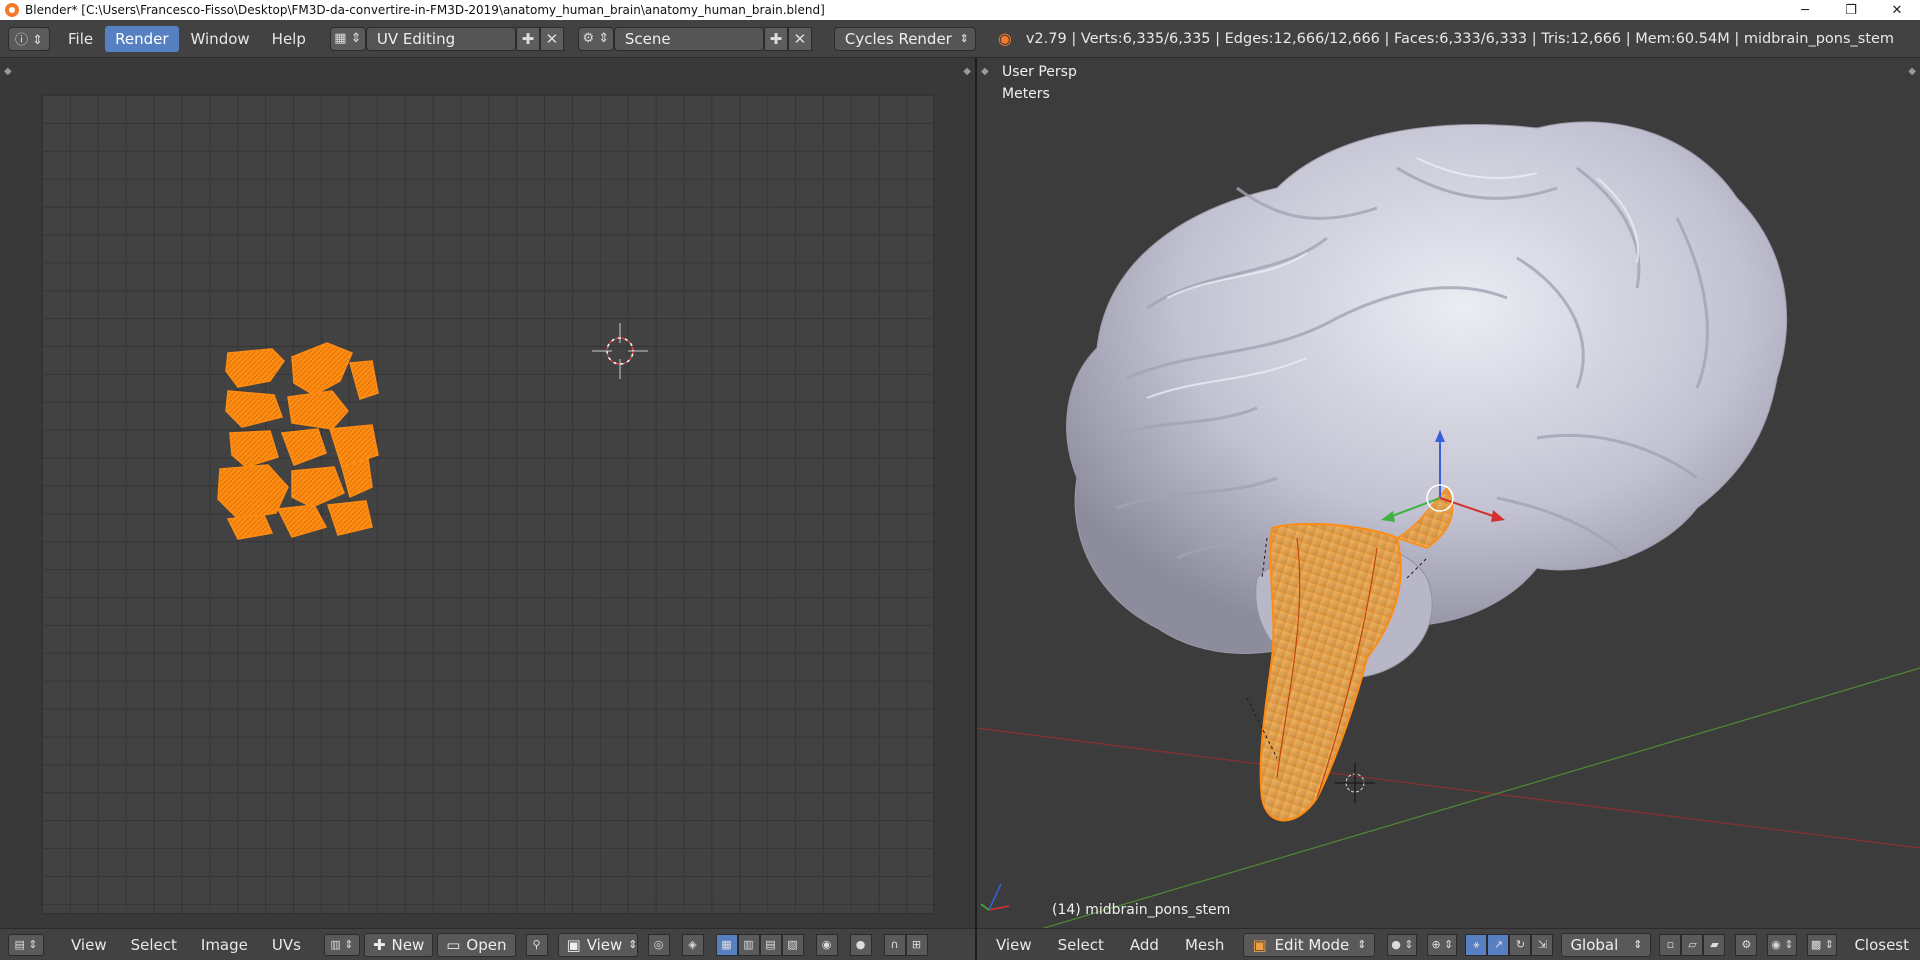 Image resolution: width=1920 pixels, height=960 pixels. What do you see at coordinates (80, 39) in the screenshot?
I see `menu-file: File` at bounding box center [80, 39].